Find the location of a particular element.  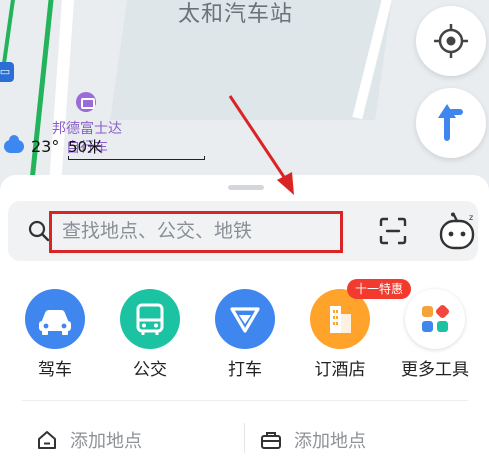

annotation-highlight-box is located at coordinates (196, 232).